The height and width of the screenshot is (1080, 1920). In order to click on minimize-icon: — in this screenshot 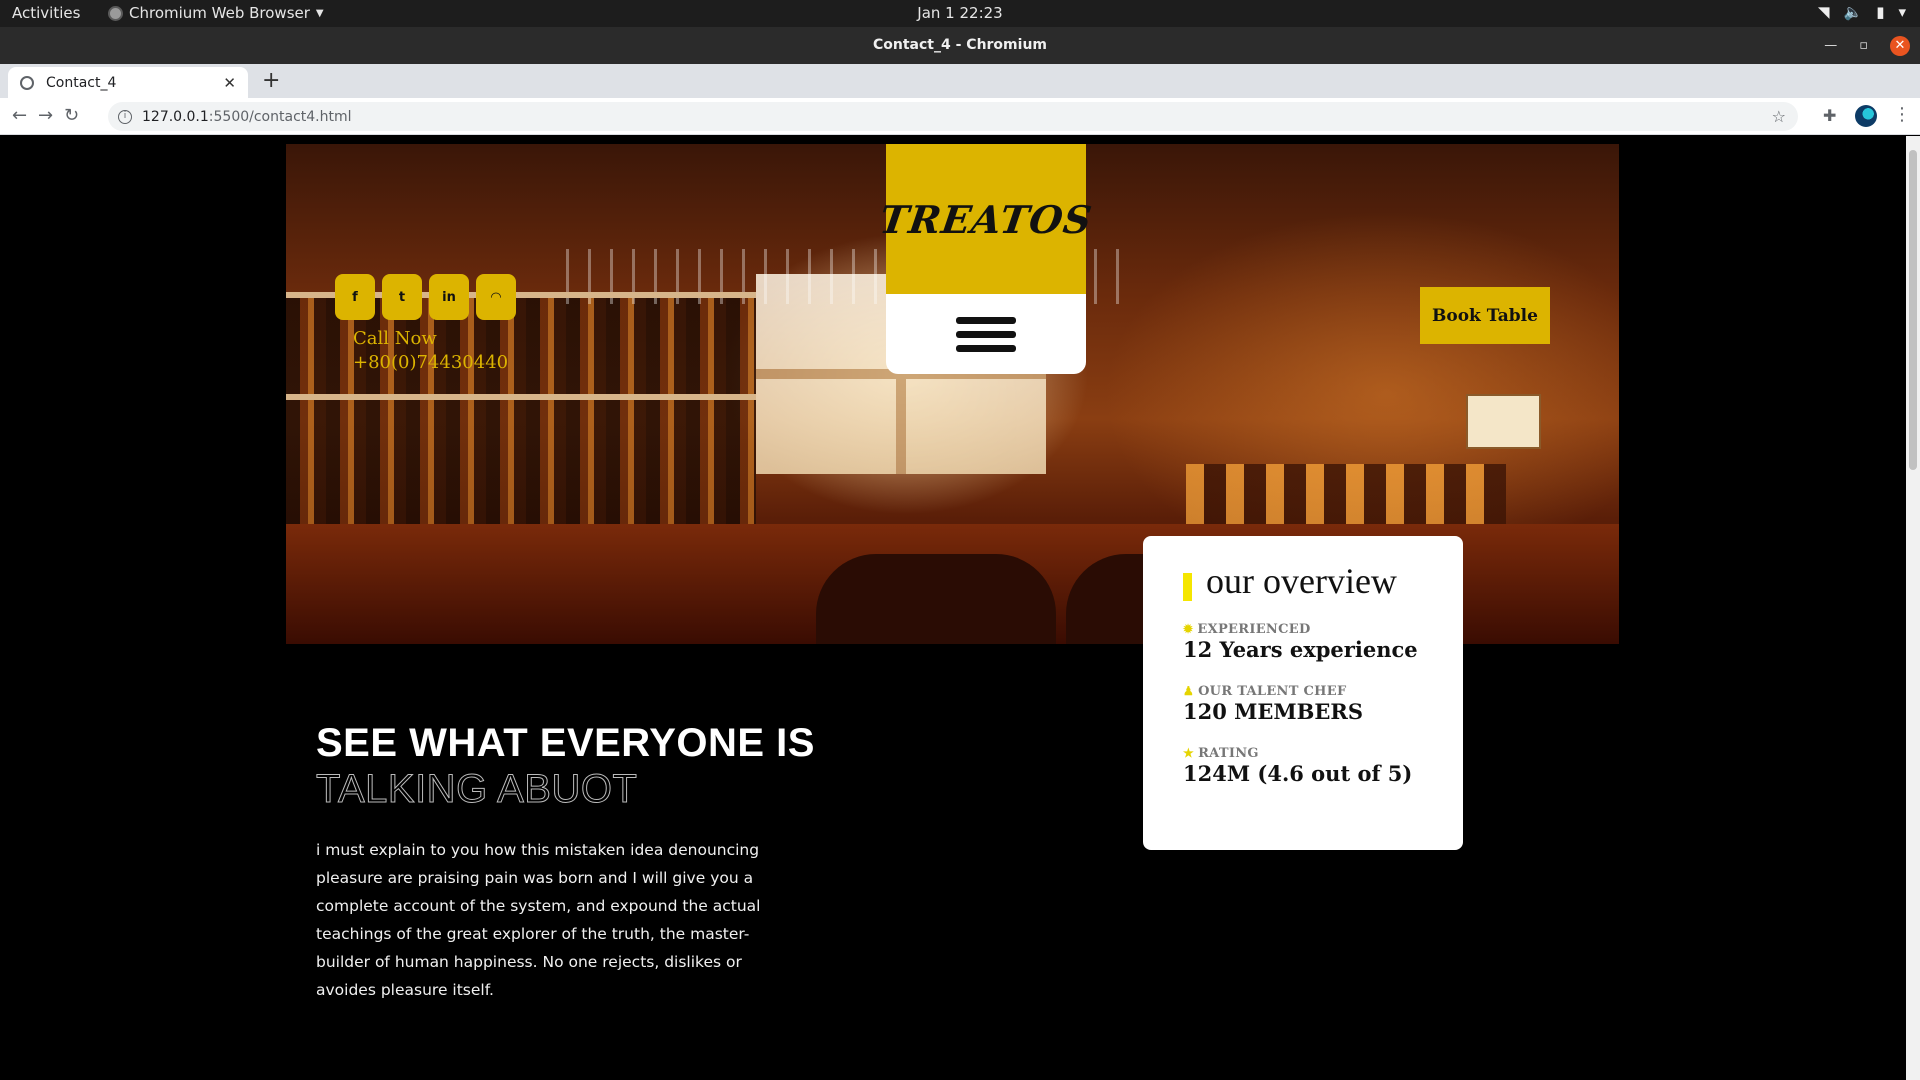, I will do `click(1830, 45)`.